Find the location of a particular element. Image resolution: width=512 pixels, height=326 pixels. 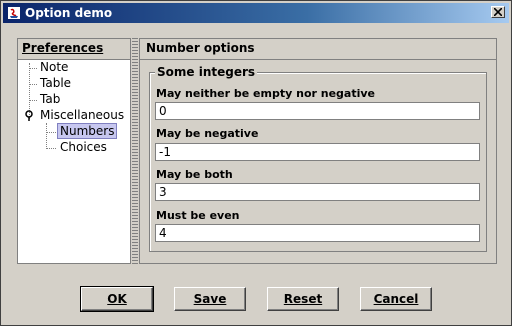

preferences-header: Preferences is located at coordinates (74, 49).